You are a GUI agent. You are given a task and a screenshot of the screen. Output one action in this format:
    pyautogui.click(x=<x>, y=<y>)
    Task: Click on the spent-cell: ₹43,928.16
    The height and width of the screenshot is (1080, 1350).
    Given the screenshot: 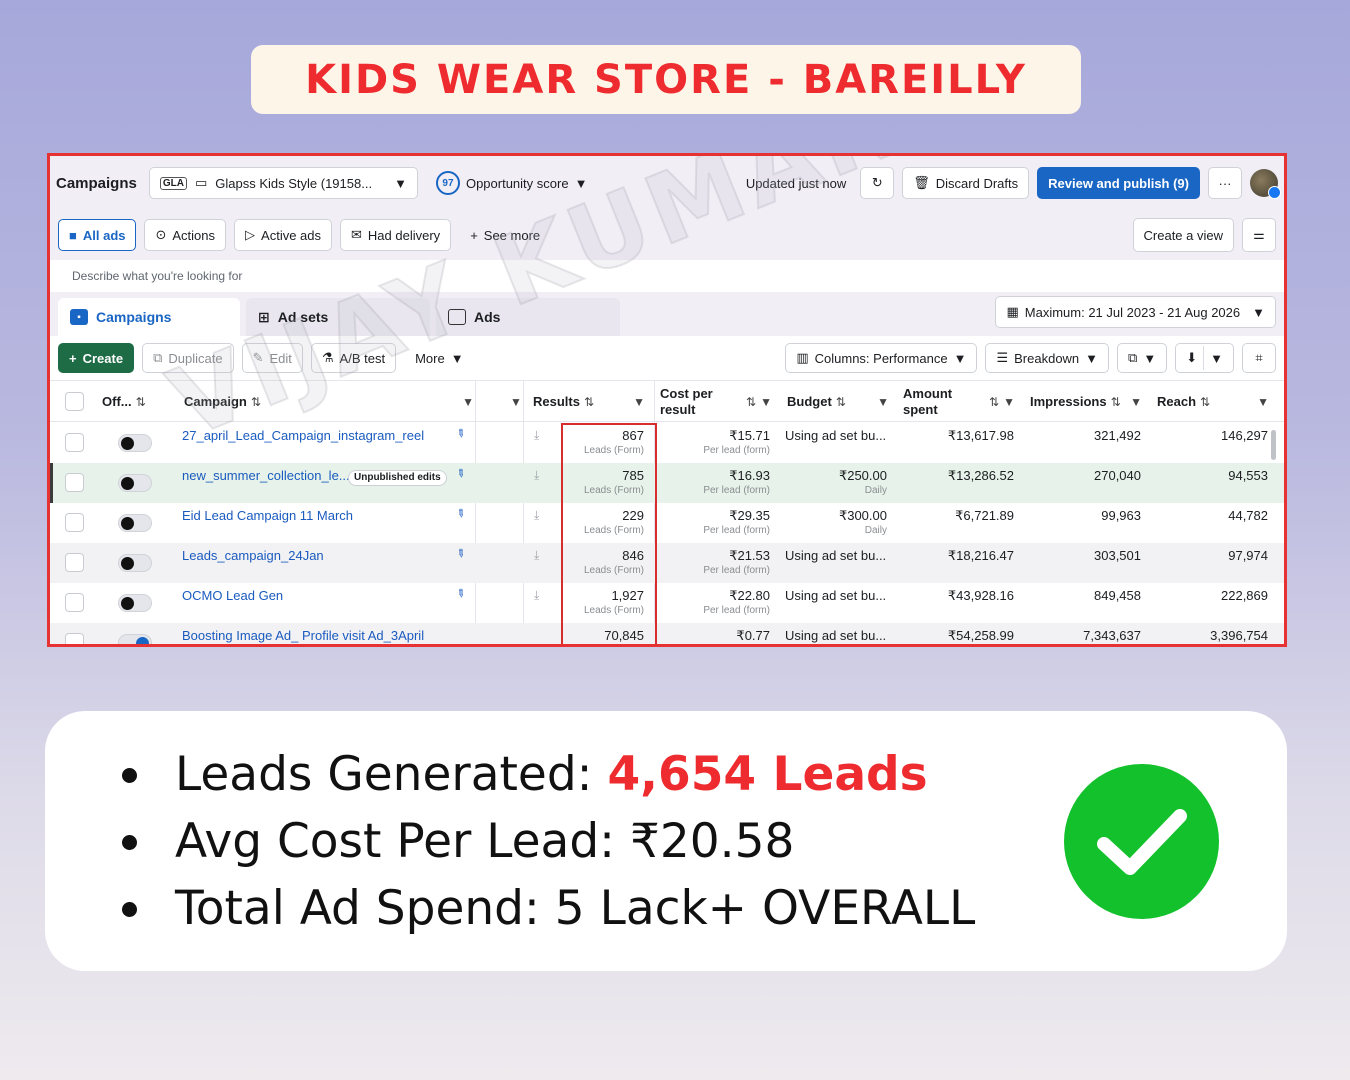 What is the action you would take?
    pyautogui.click(x=980, y=595)
    